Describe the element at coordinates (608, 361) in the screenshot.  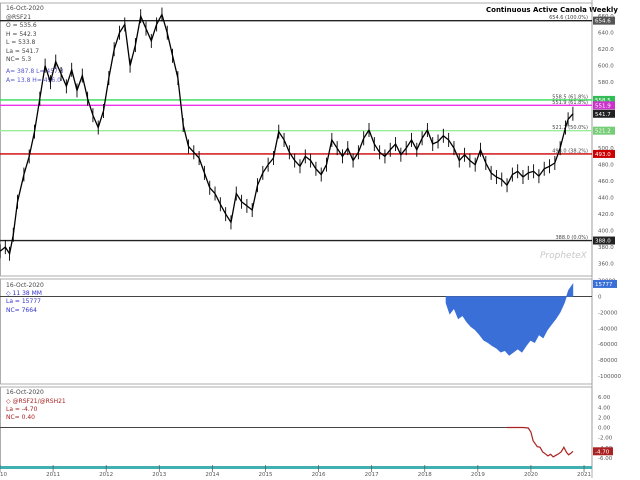
I see `net-tick-label: -80000` at that location.